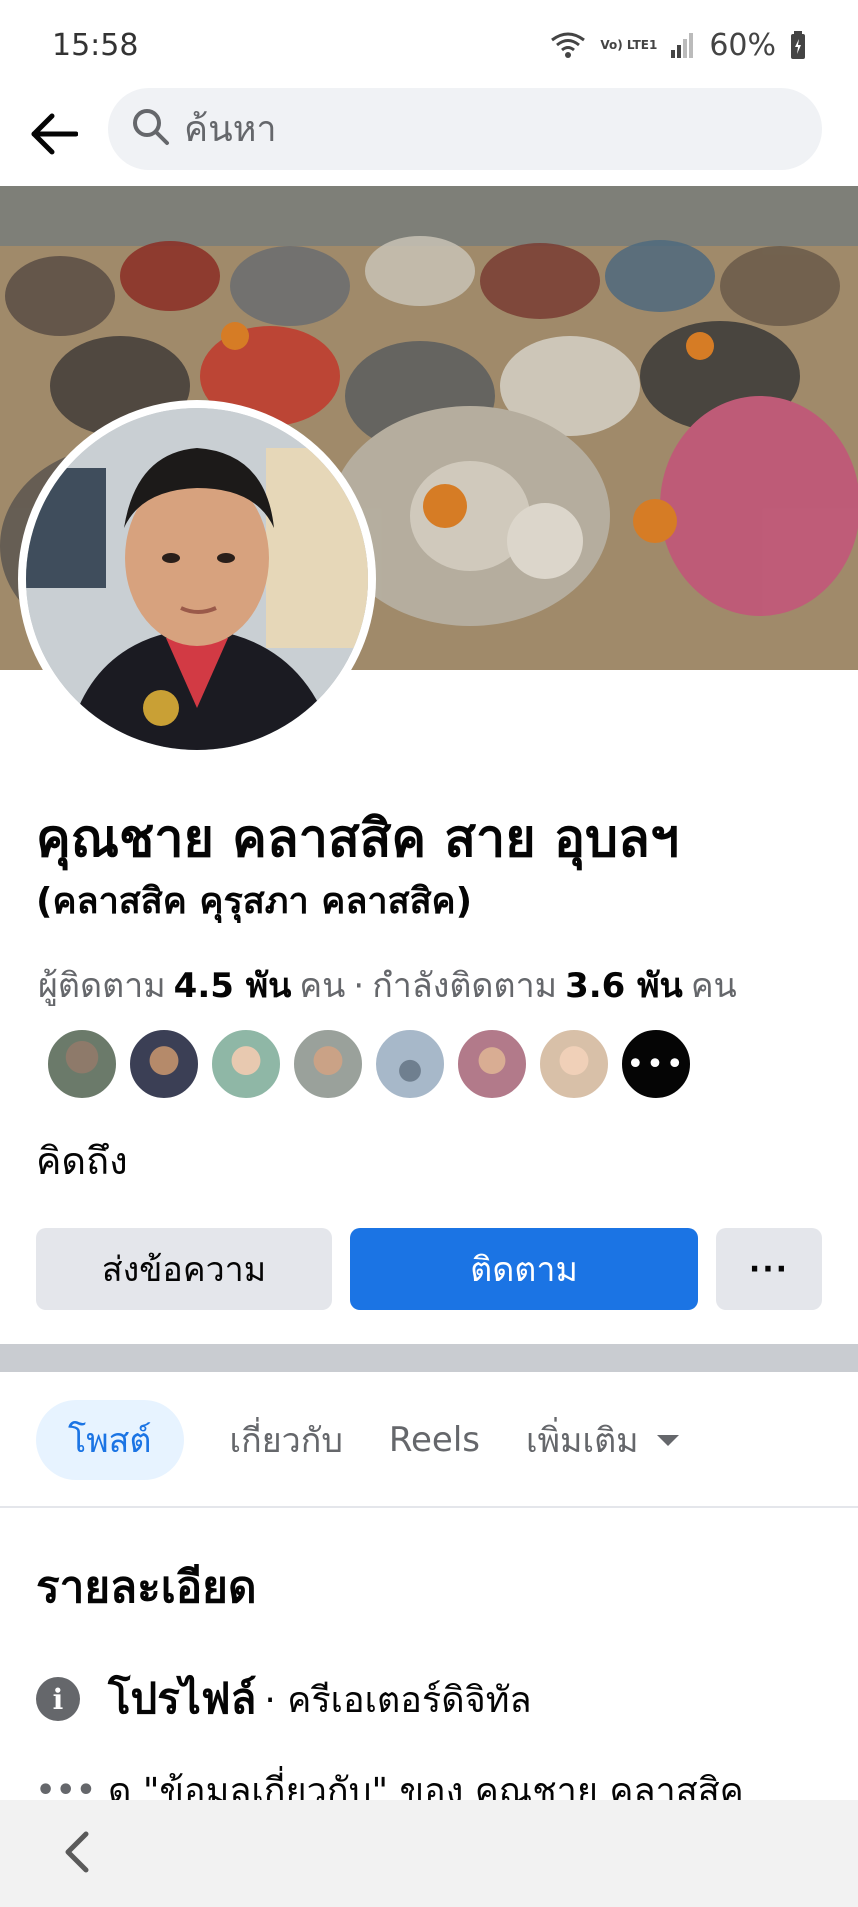 Image resolution: width=858 pixels, height=1907 pixels. I want to click on search-bar, so click(465, 129).